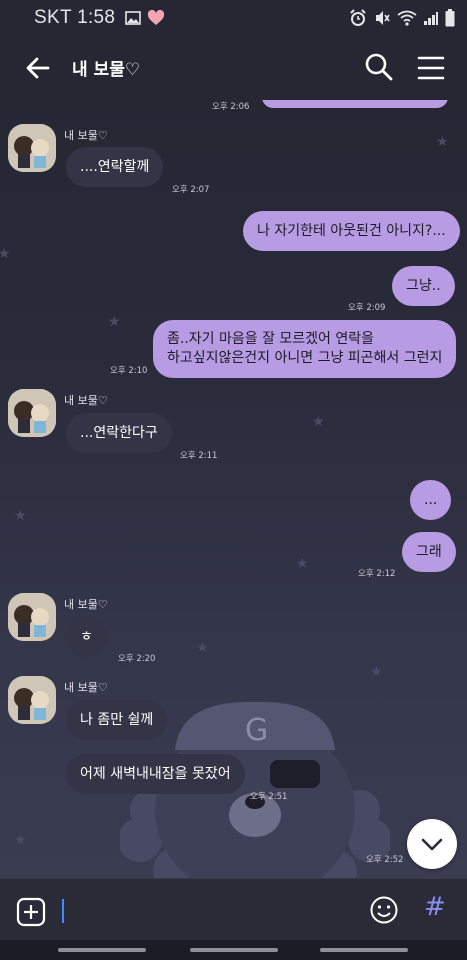 The width and height of the screenshot is (467, 960). What do you see at coordinates (256, 730) in the screenshot?
I see `svg-text: G` at bounding box center [256, 730].